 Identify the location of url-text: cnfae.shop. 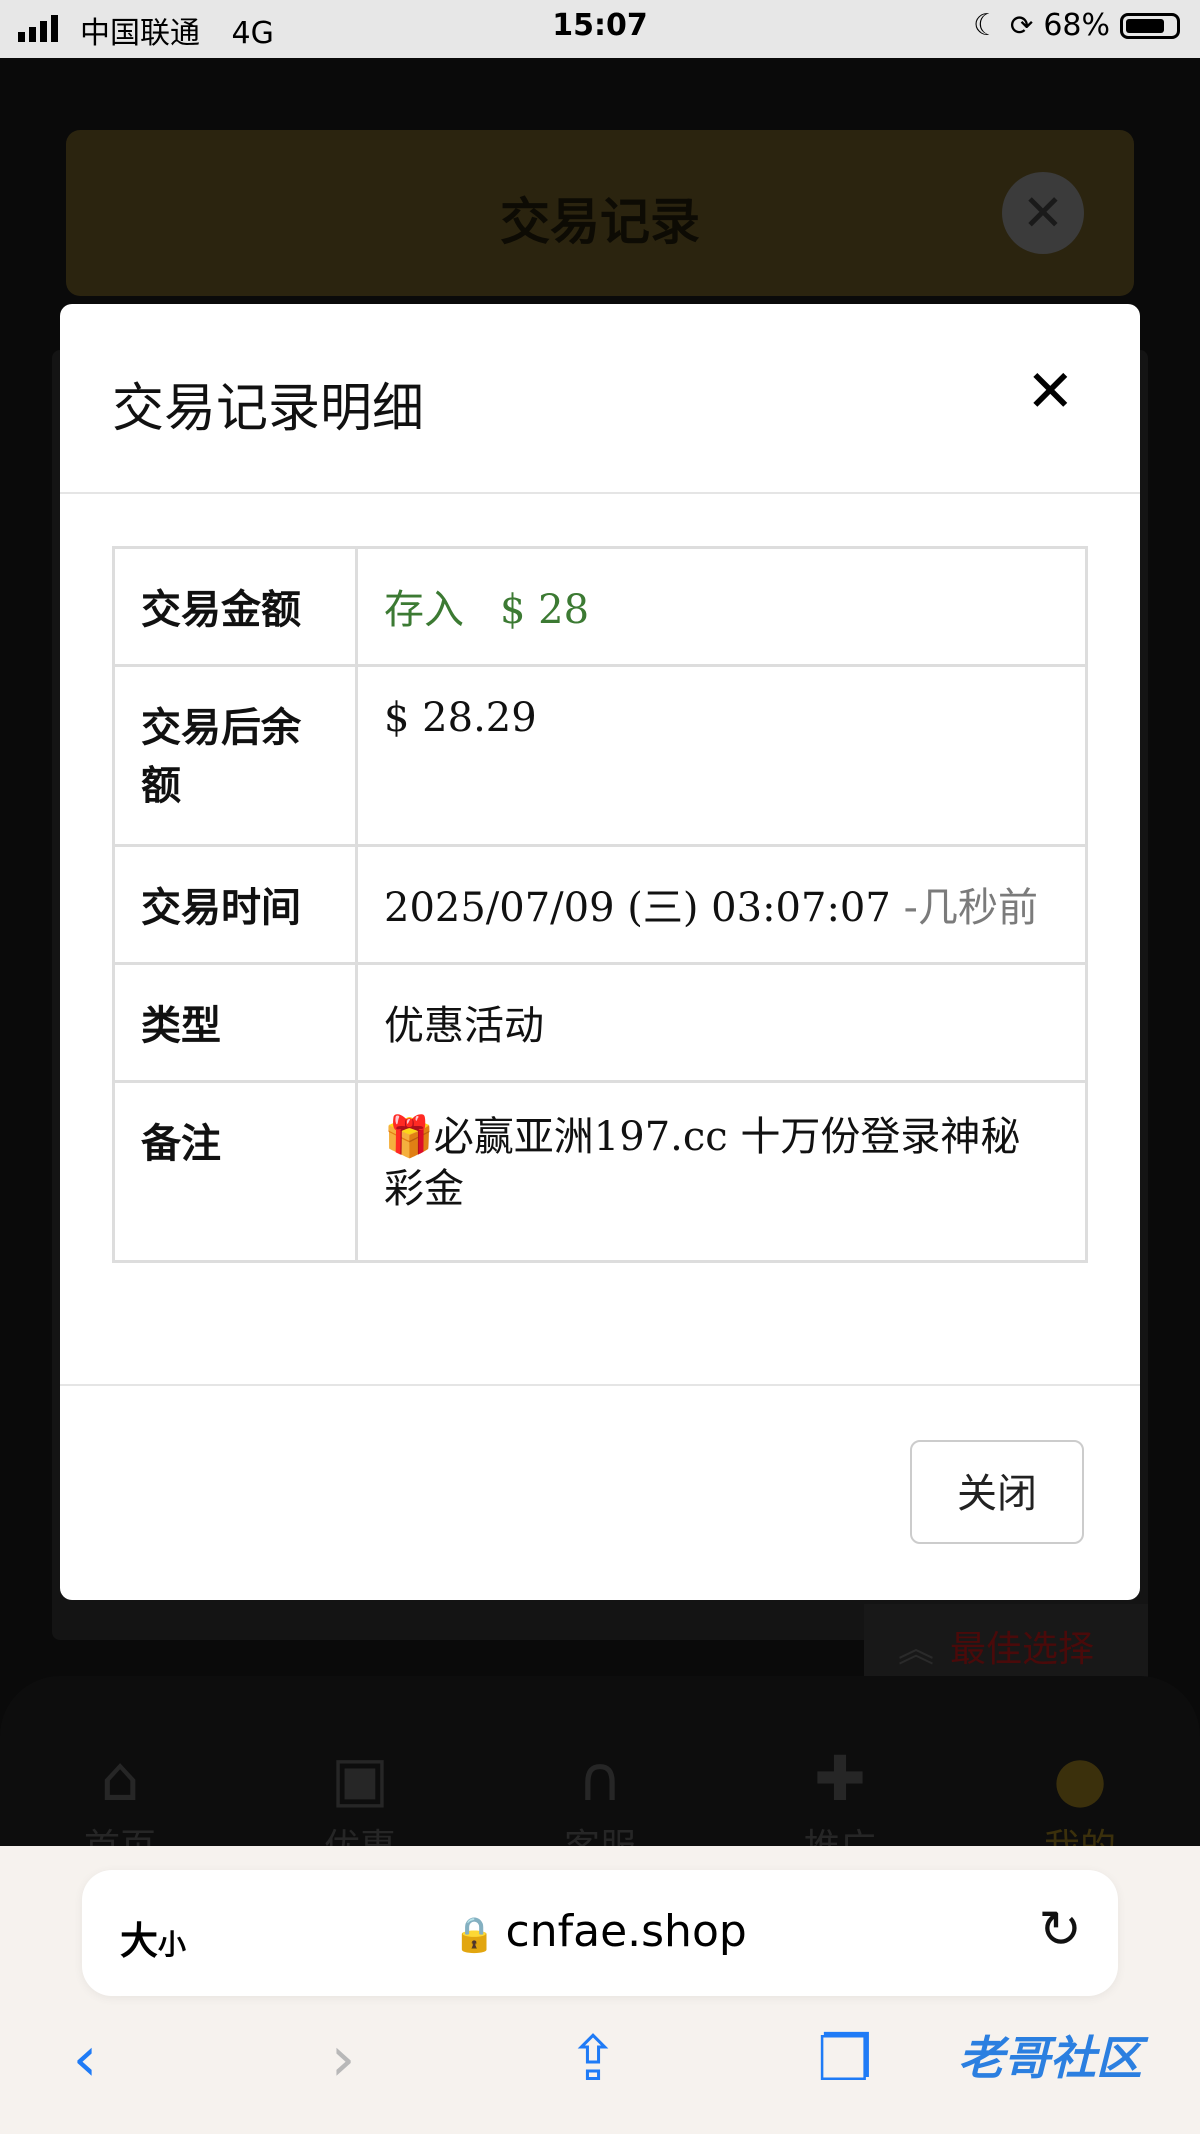
(626, 1931).